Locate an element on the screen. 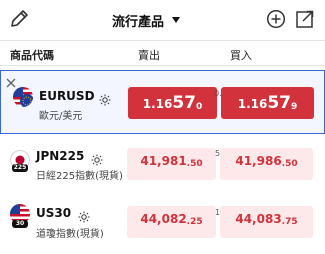  symbol-label: JPN225 is located at coordinates (60, 156).